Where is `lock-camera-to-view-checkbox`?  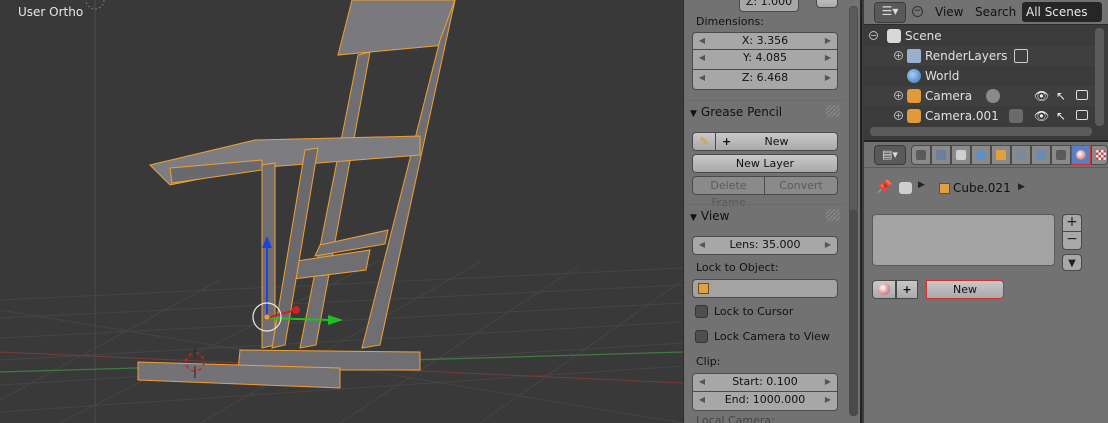
lock-camera-to-view-checkbox is located at coordinates (701, 336).